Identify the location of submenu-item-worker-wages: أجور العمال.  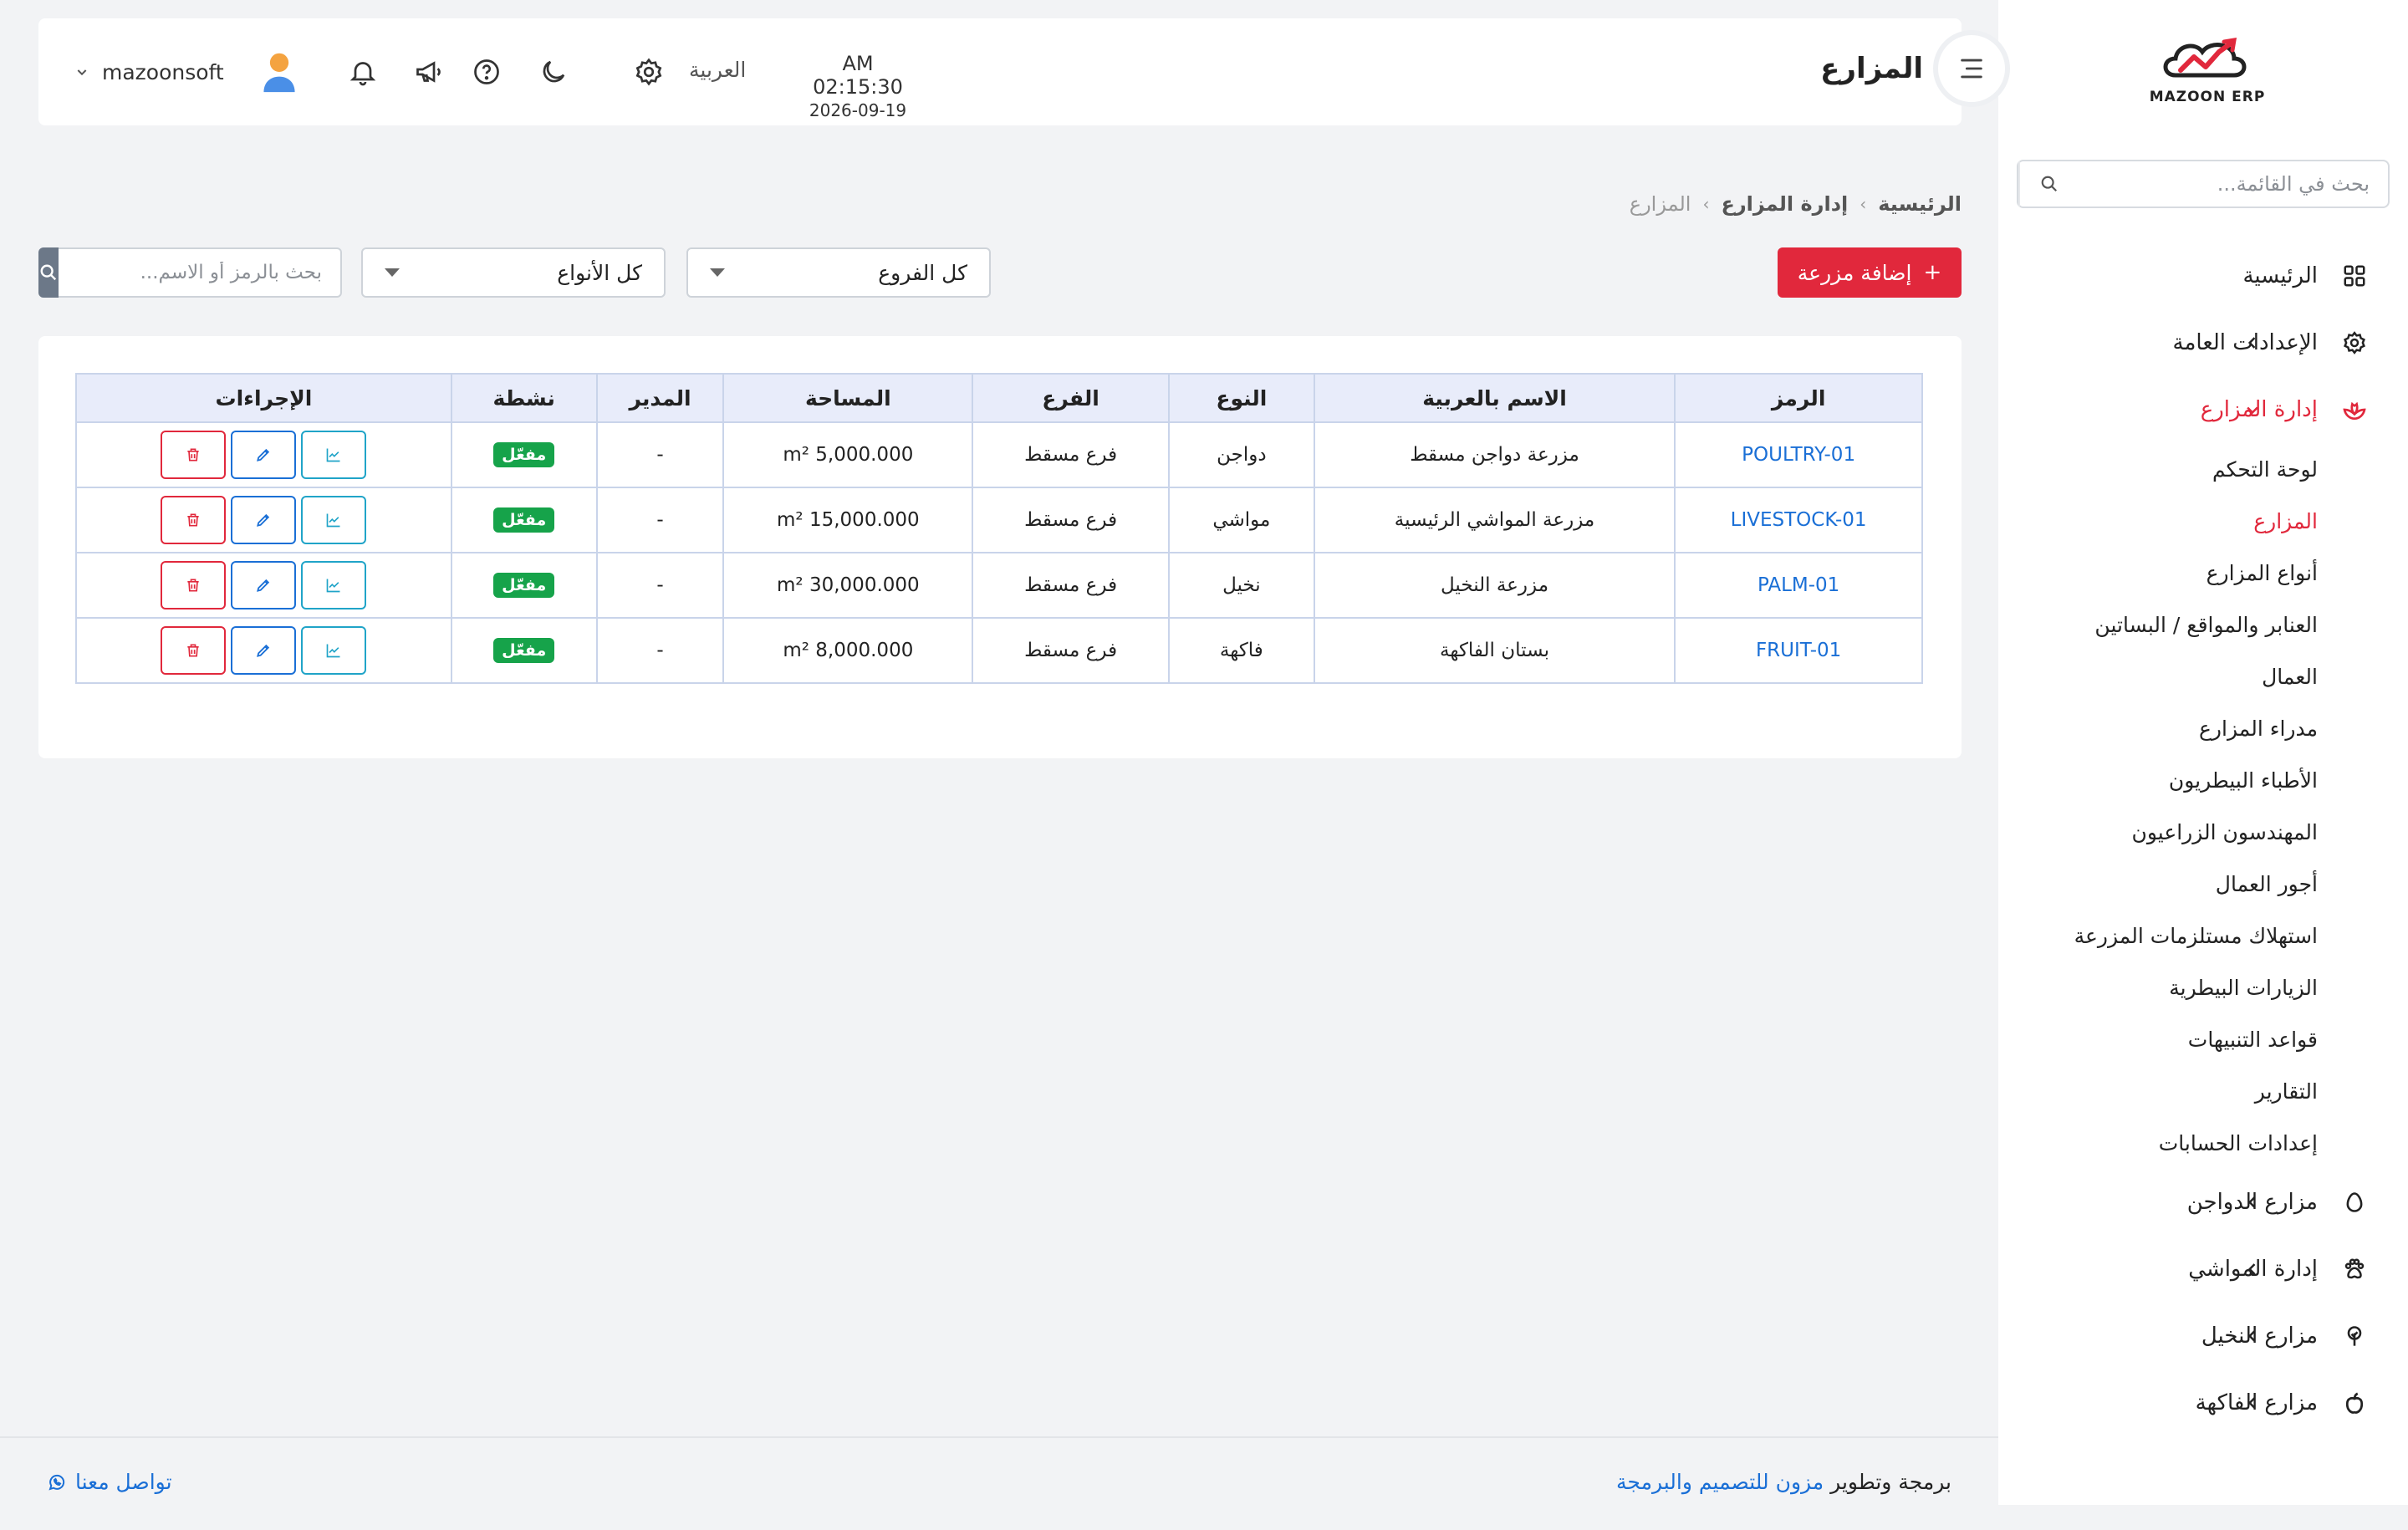
(2203, 884).